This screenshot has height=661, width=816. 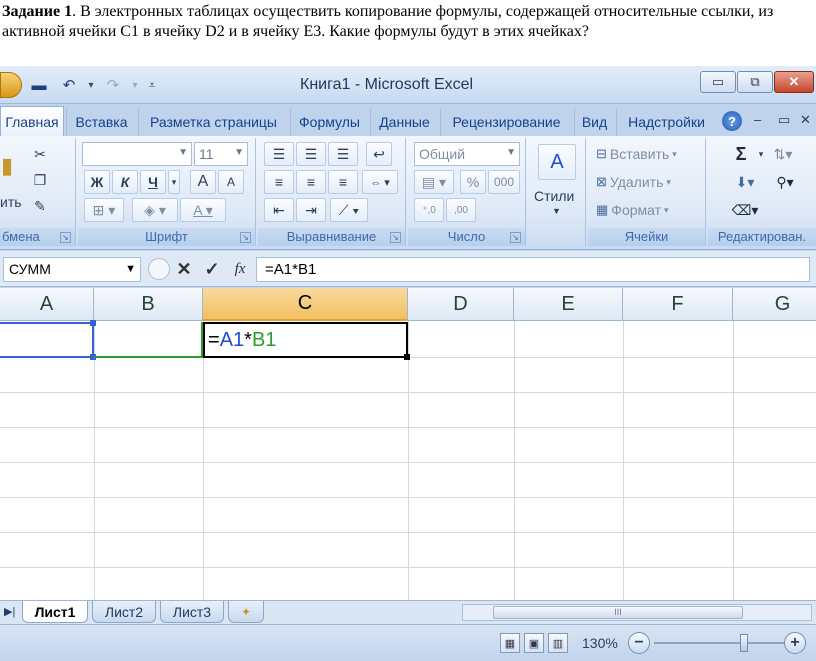 What do you see at coordinates (568, 304) in the screenshot?
I see `column-header-e: E` at bounding box center [568, 304].